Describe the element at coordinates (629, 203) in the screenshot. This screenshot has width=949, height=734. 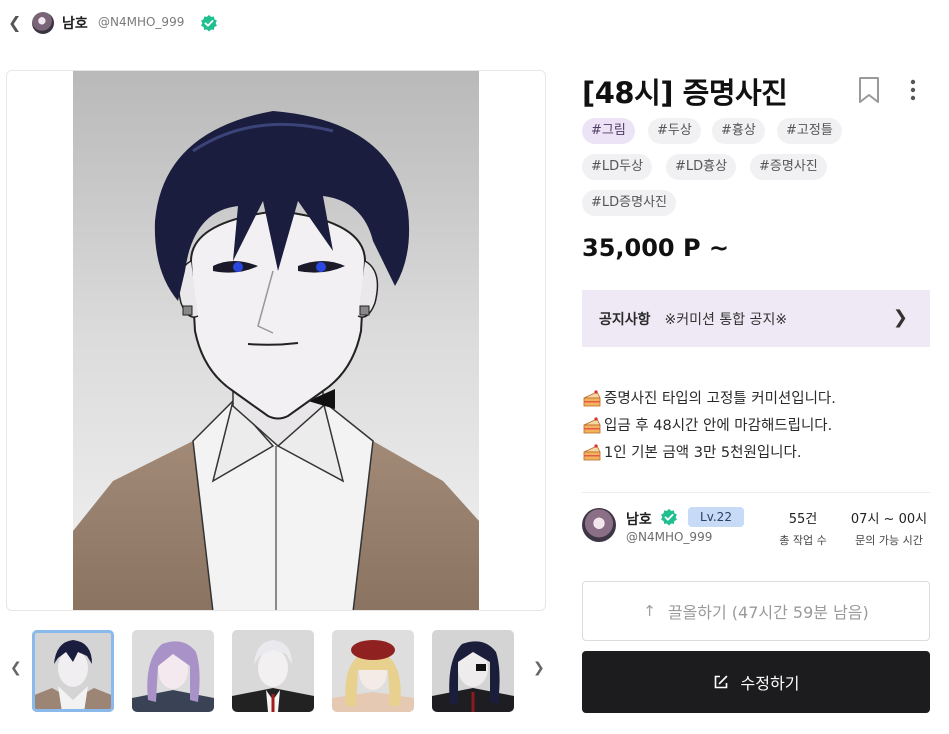
I see `tag-item: #LD증명사진` at that location.